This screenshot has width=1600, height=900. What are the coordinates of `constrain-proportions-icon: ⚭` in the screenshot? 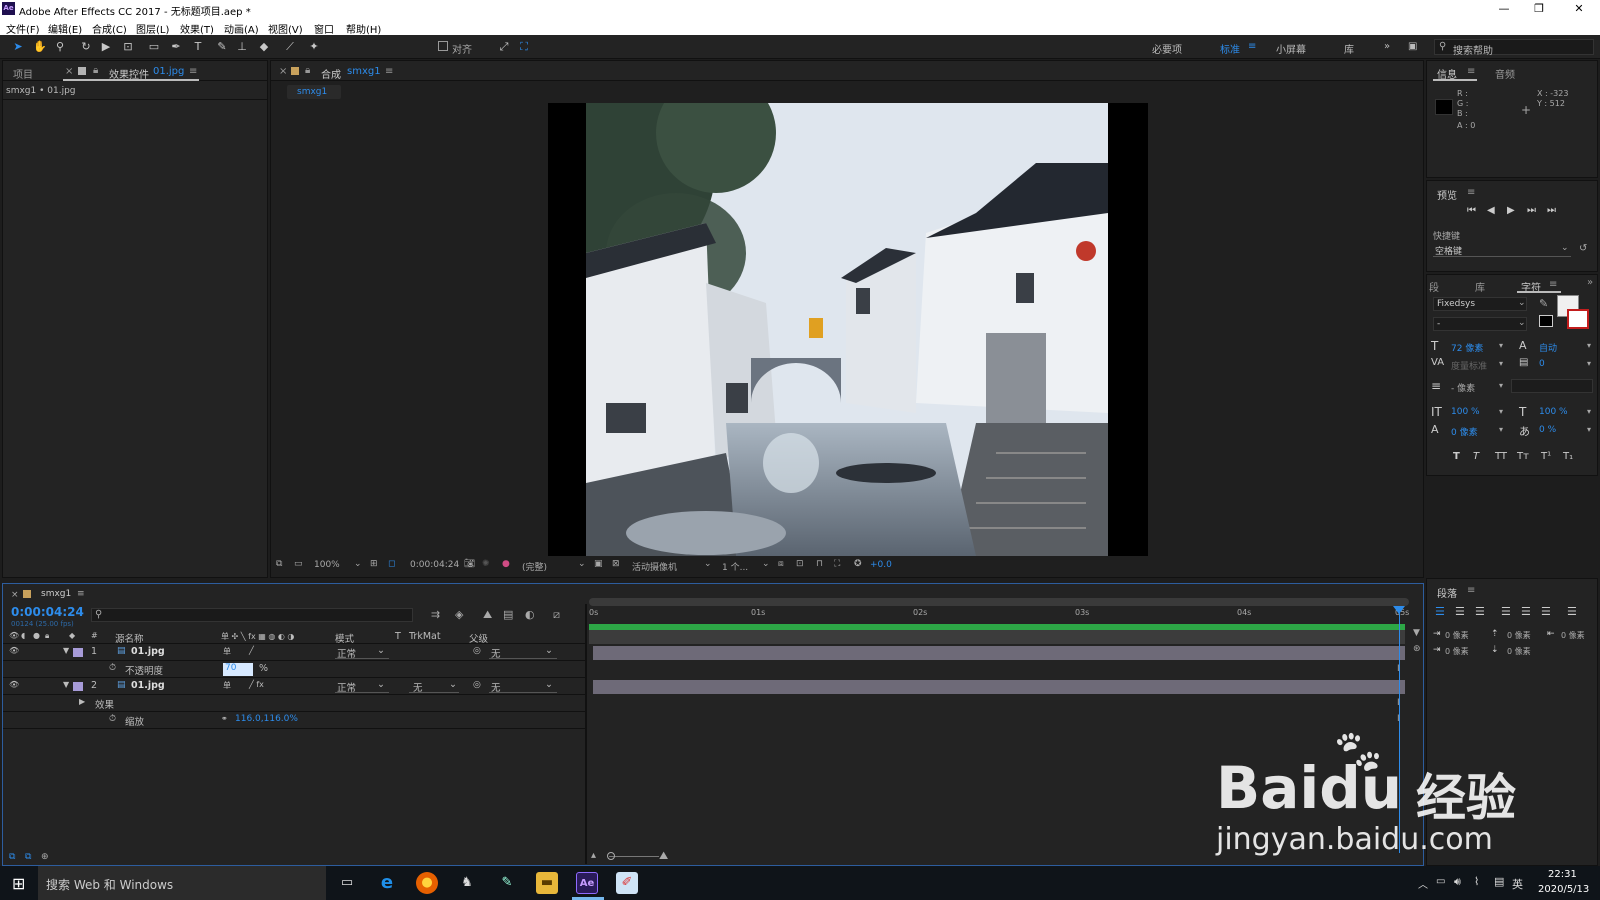 It's located at (224, 718).